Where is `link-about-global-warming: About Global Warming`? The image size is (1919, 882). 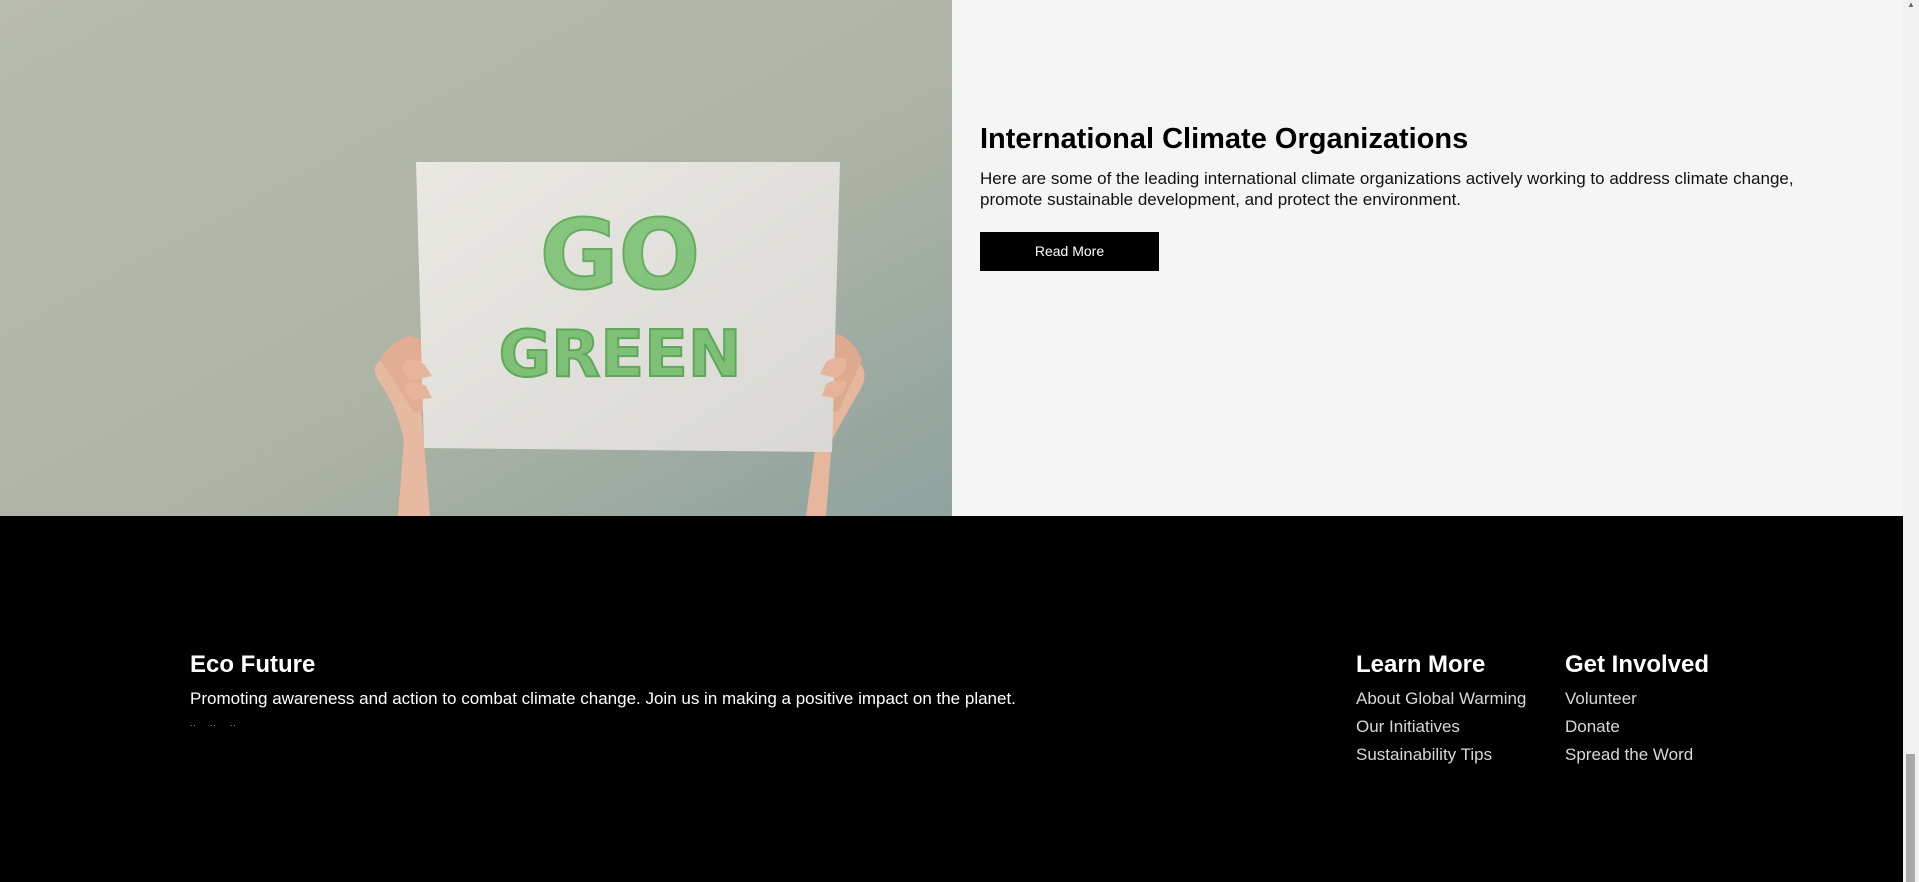
link-about-global-warming: About Global Warming is located at coordinates (1441, 699).